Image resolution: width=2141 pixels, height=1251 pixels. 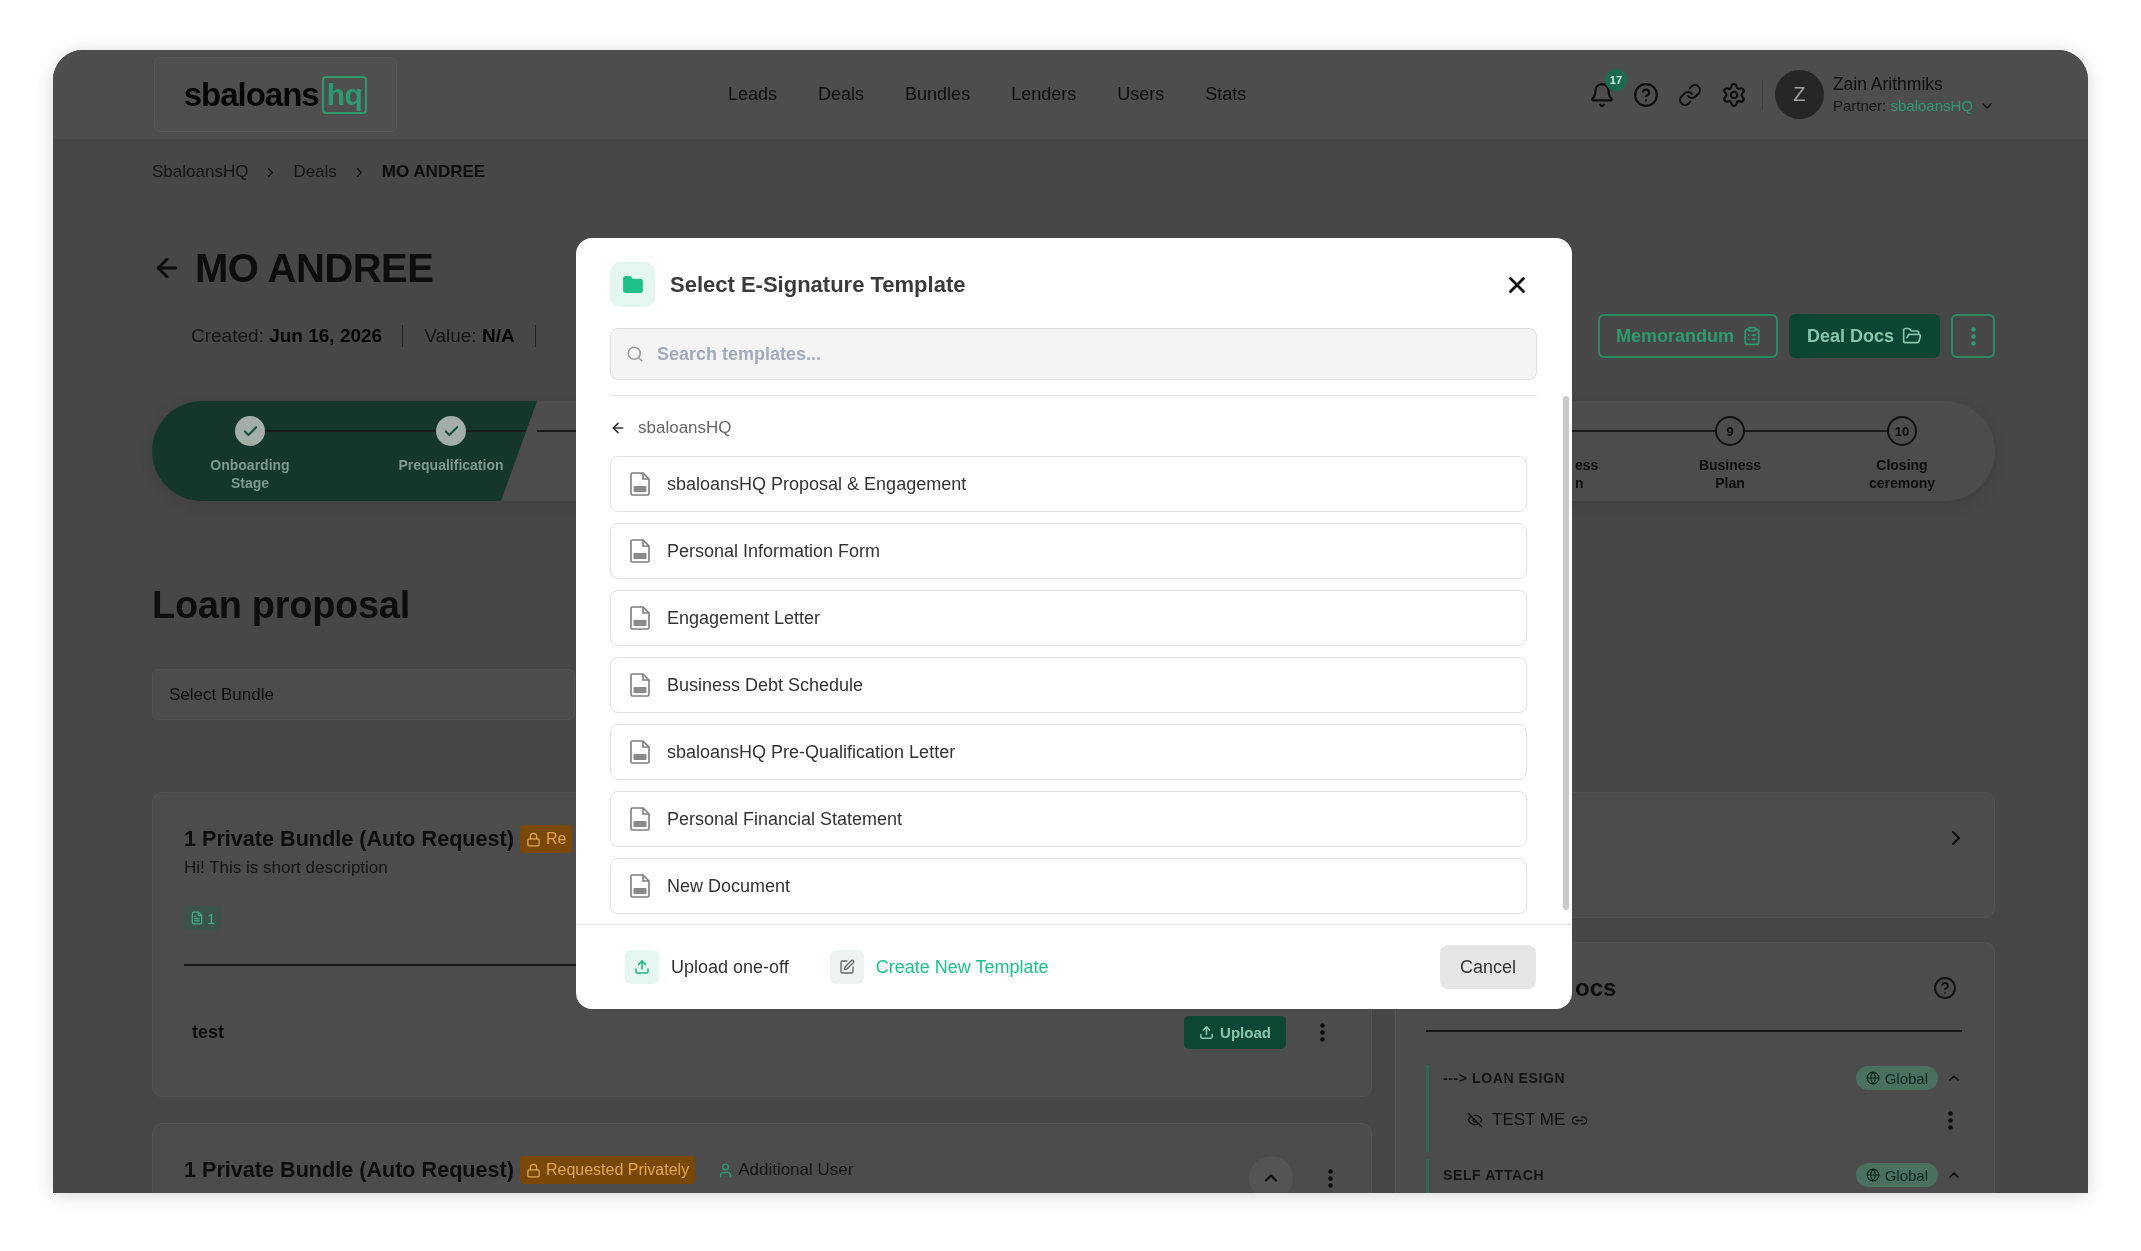 What do you see at coordinates (1068, 819) in the screenshot?
I see `template-item: Personal Financial Statement` at bounding box center [1068, 819].